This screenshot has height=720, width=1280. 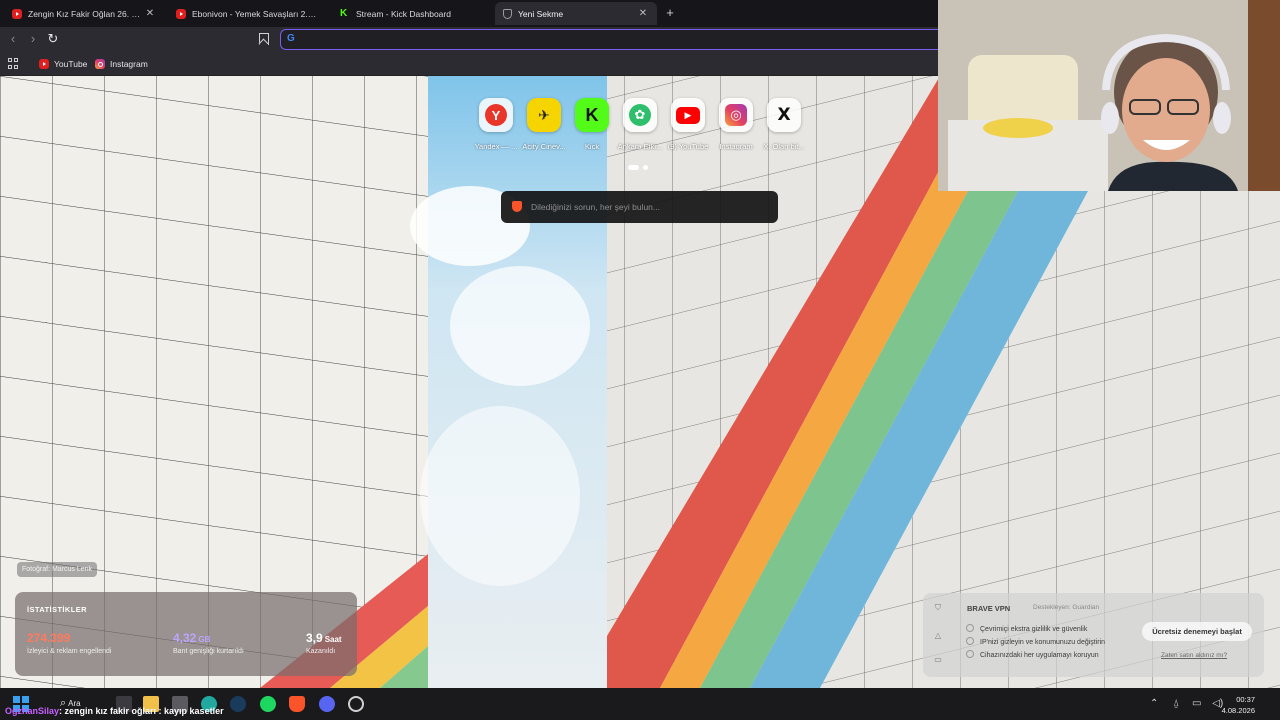 I want to click on stats-heading: İSTATİSTİKLER, so click(x=57, y=609).